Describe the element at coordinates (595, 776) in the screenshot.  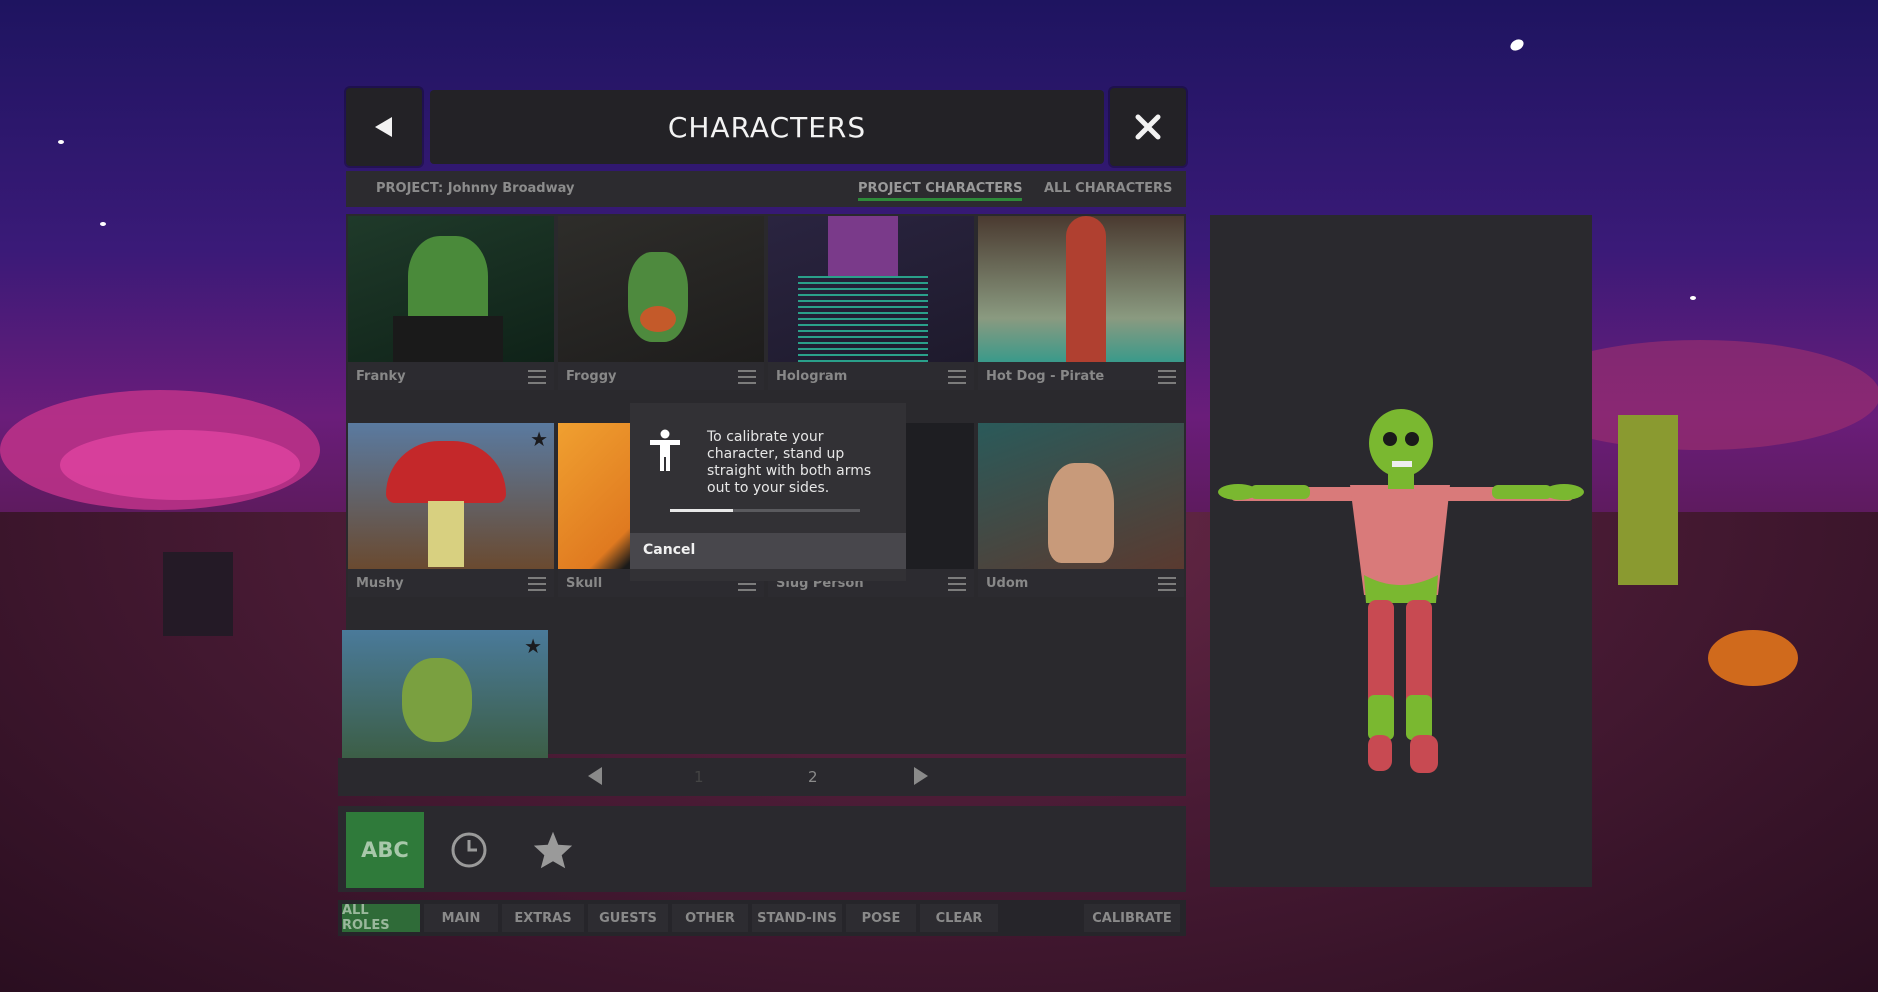
I see `prev-page-icon` at that location.